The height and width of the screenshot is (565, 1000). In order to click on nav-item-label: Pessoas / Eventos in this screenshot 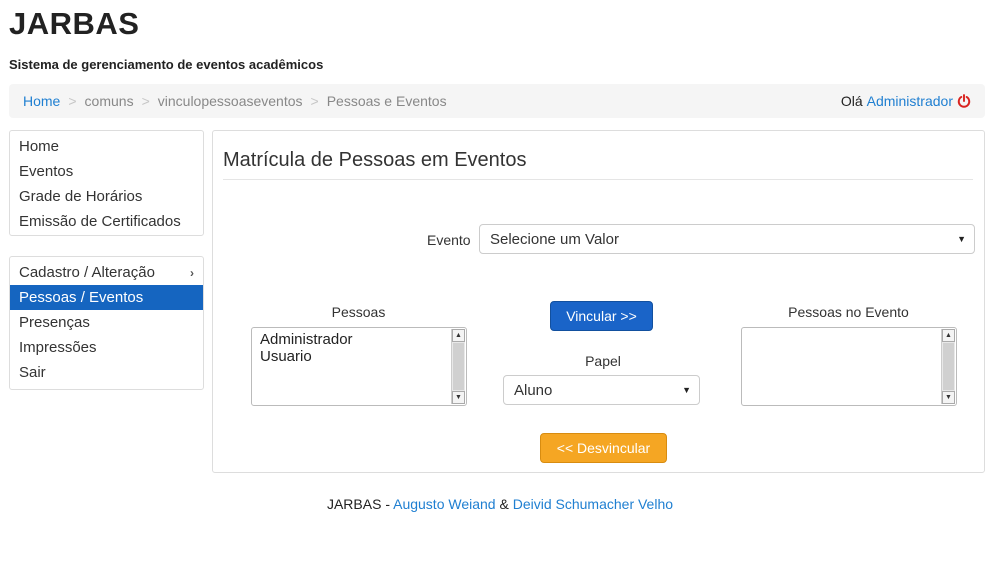, I will do `click(81, 297)`.